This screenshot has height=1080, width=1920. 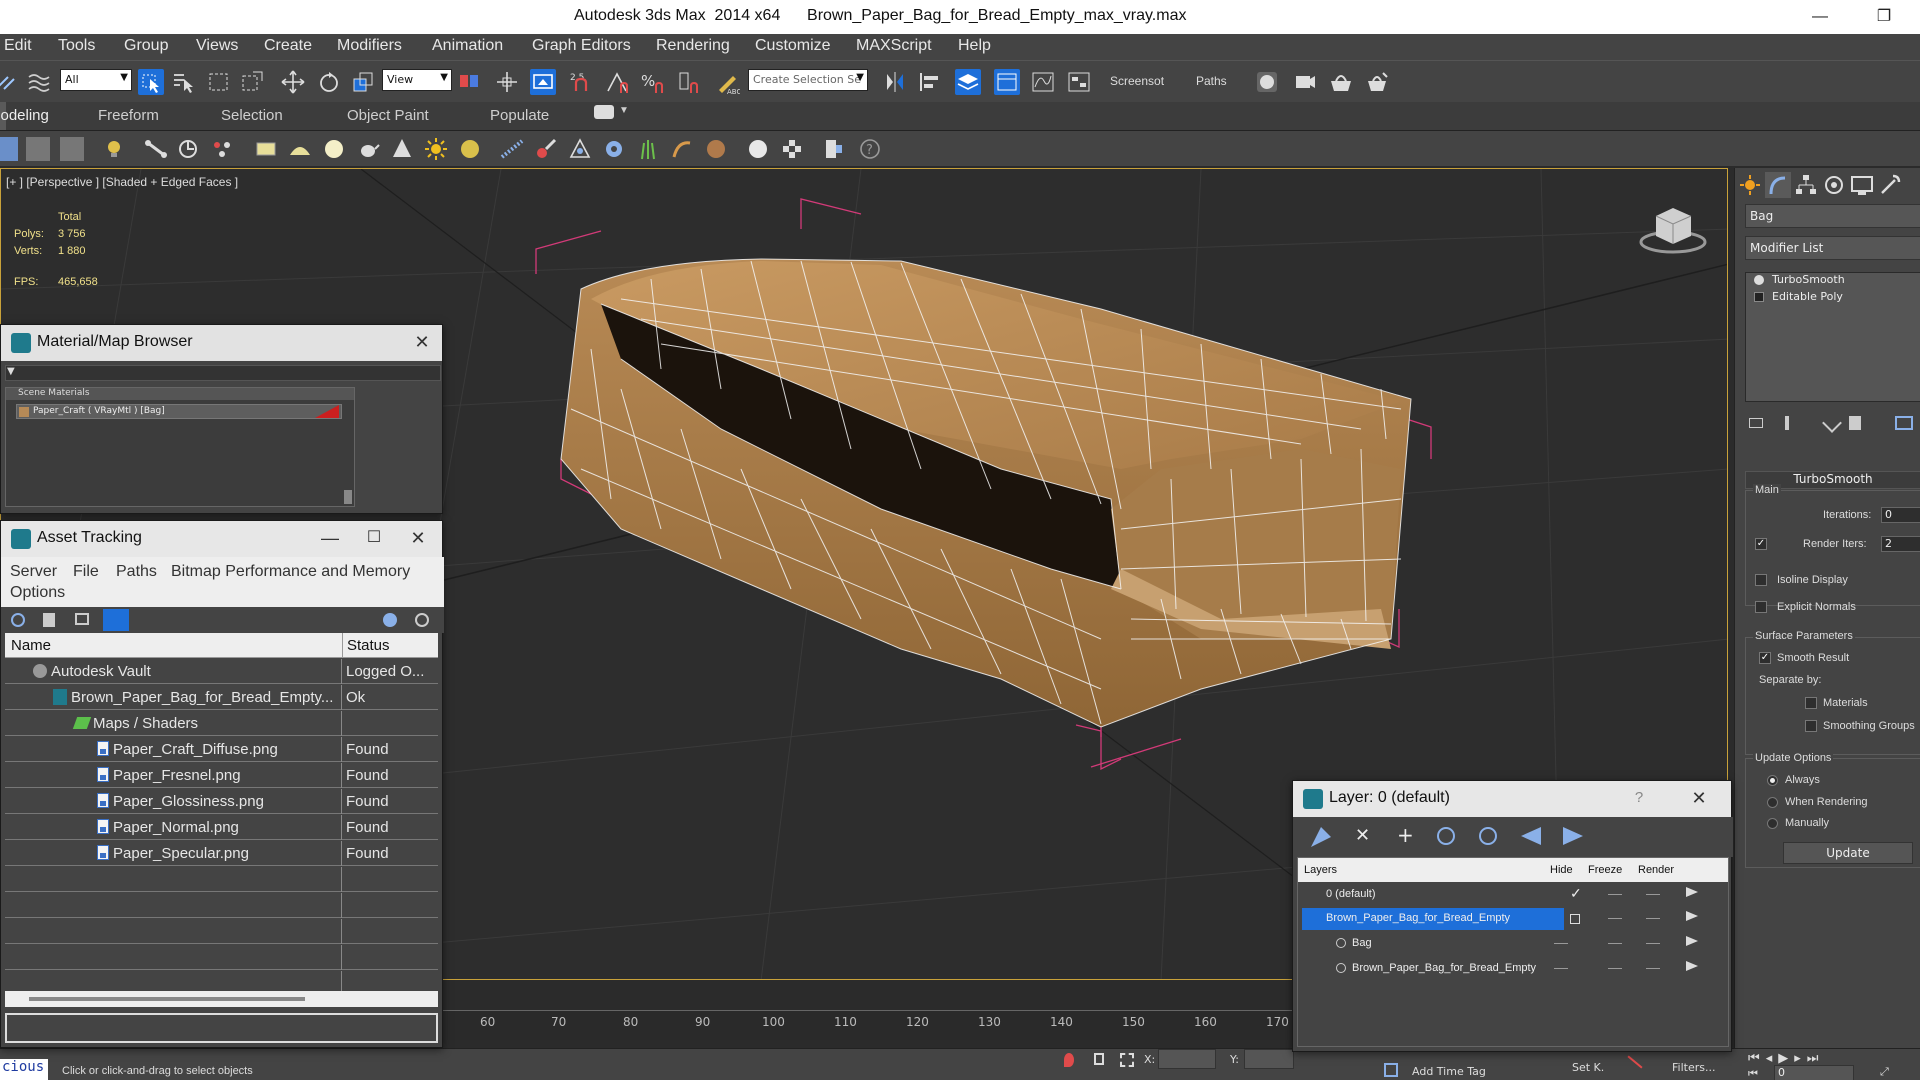 I want to click on bone-icon, so click(x=156, y=149).